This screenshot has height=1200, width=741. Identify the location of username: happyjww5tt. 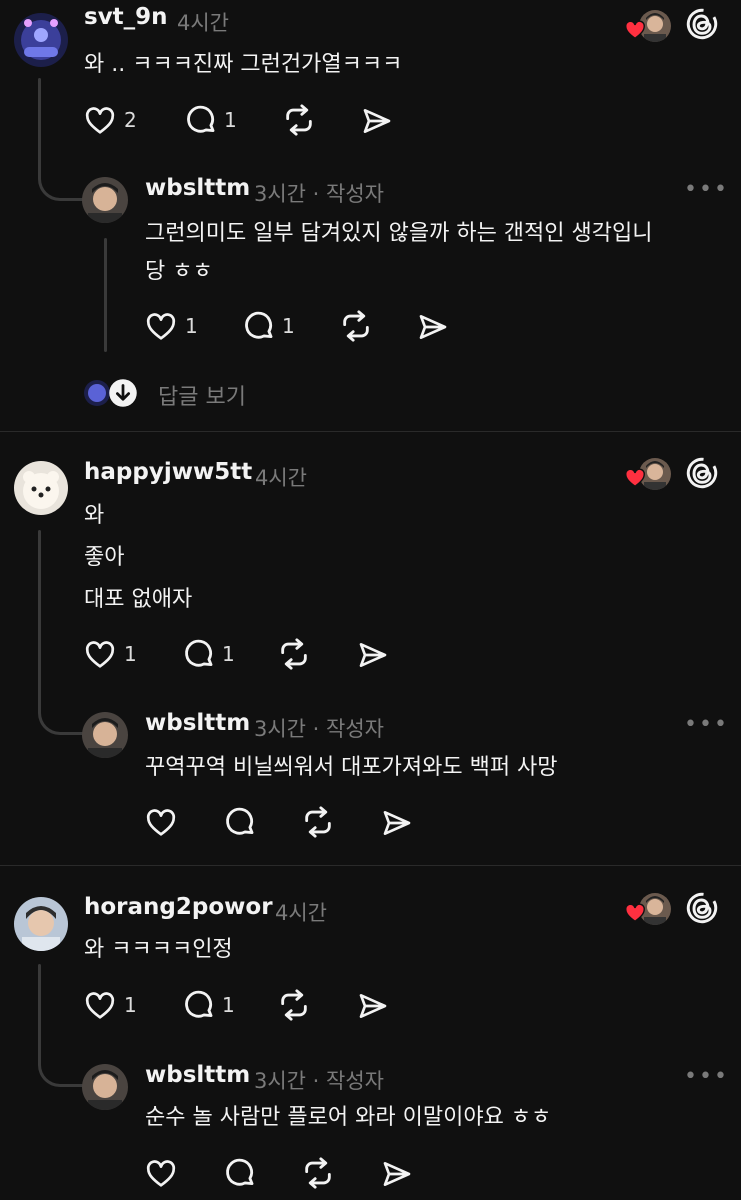
(168, 472).